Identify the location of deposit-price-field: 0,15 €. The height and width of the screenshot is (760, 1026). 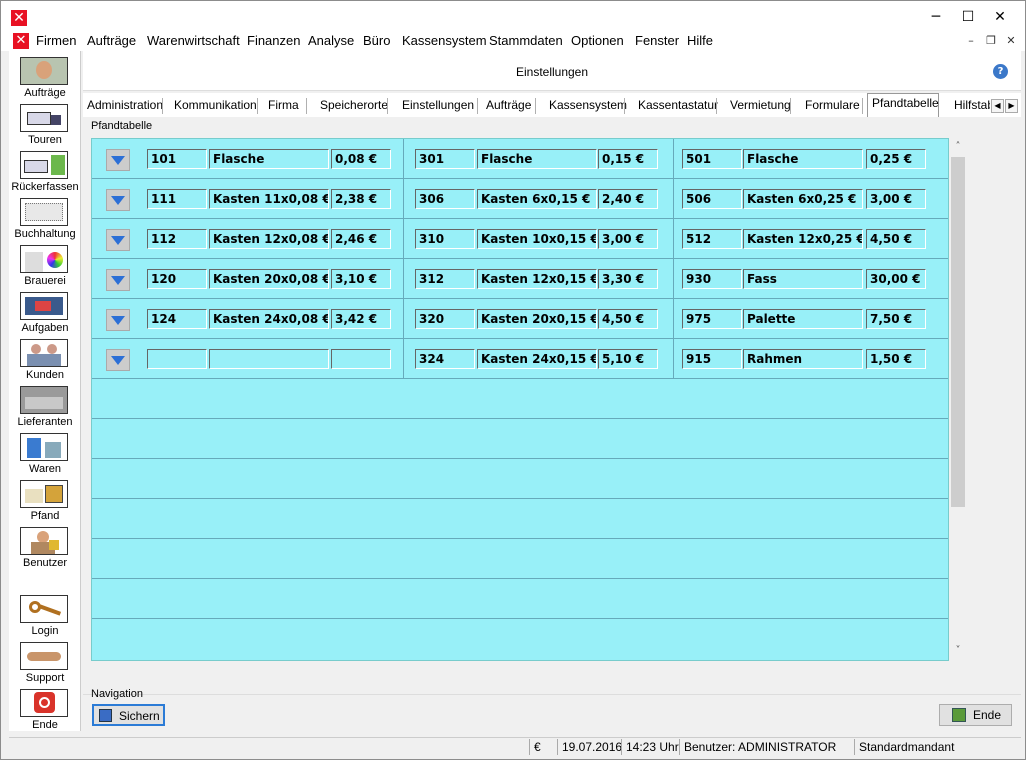
(628, 159).